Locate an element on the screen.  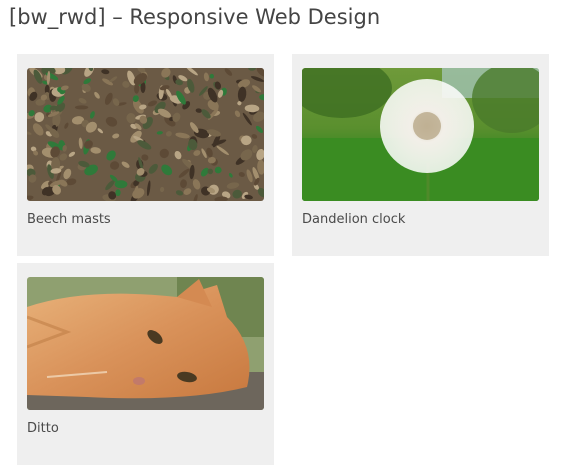
gallery-caption: Ditto is located at coordinates (43, 428).